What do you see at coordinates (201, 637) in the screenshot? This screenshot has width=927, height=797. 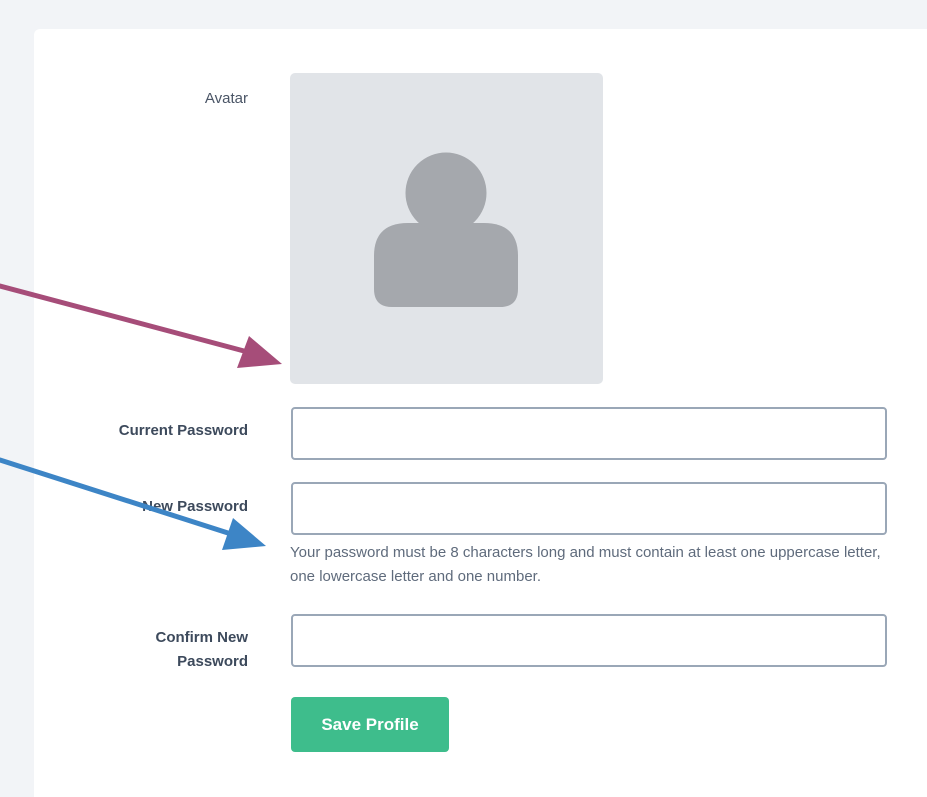 I see `confirm-password-label-line1: Confirm New` at bounding box center [201, 637].